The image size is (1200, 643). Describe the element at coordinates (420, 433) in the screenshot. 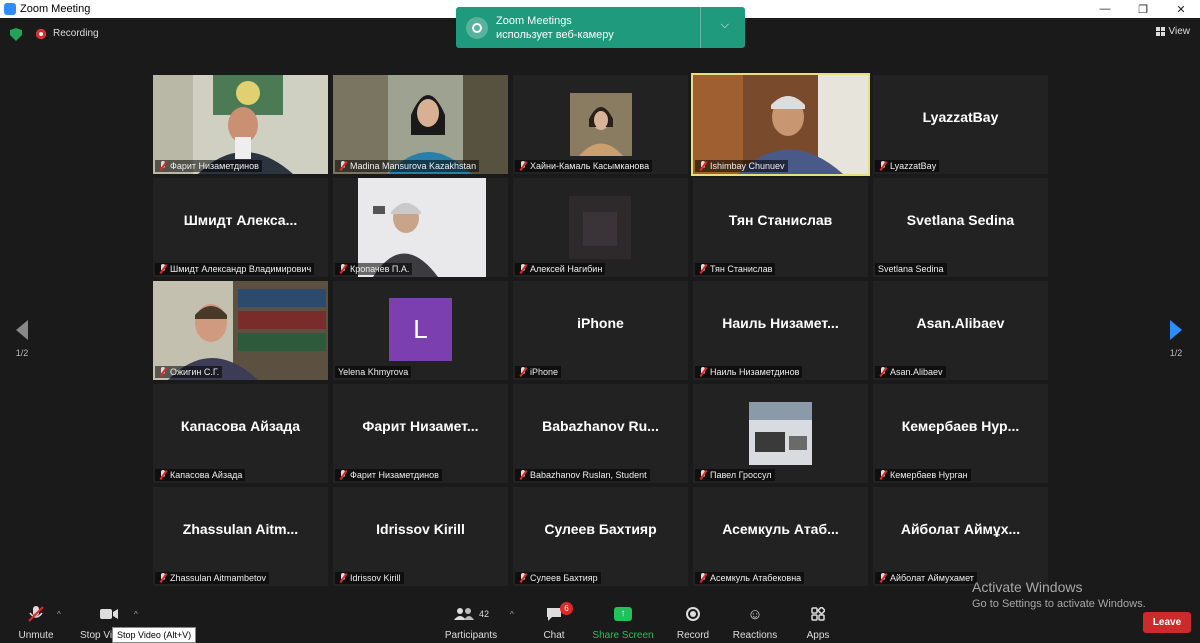

I see `participant-tile: Фарит Низамет... Фарит Низаметдинов` at that location.